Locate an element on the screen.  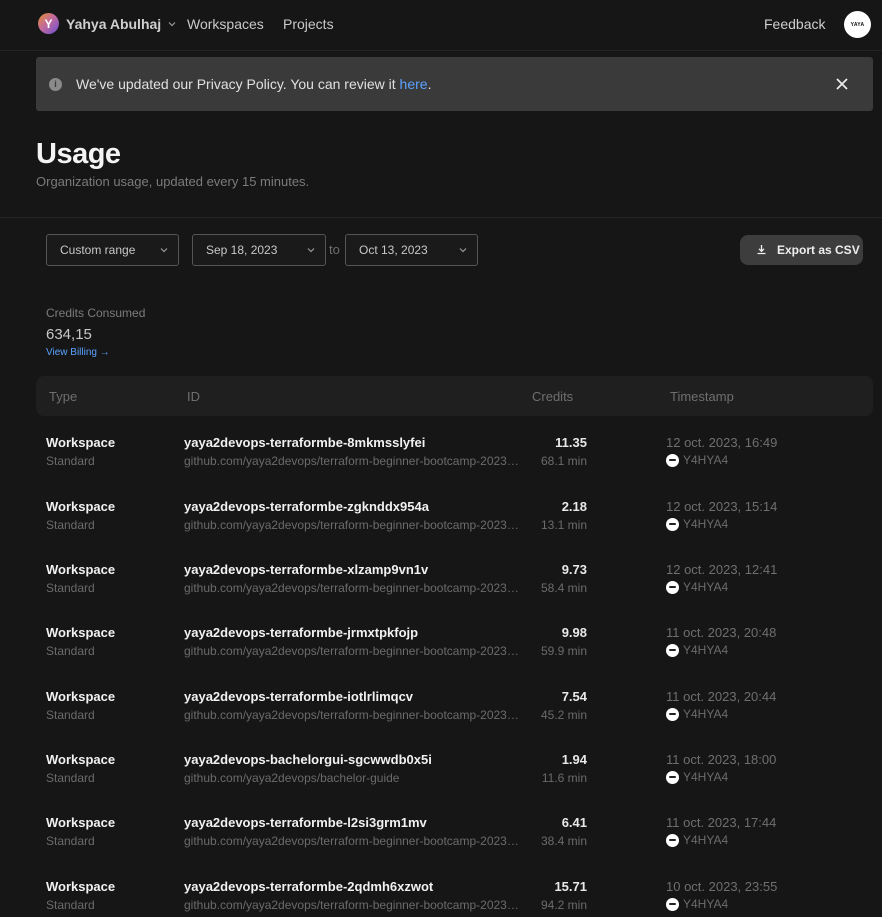
row-workspace-id: yaya2devops-terraformbe-xlzamp9vn1v is located at coordinates (306, 569).